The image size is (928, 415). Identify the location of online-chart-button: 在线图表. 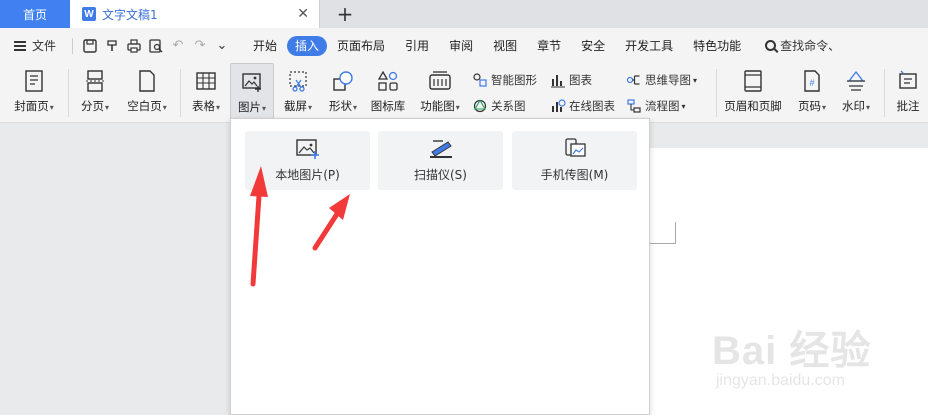
(582, 106).